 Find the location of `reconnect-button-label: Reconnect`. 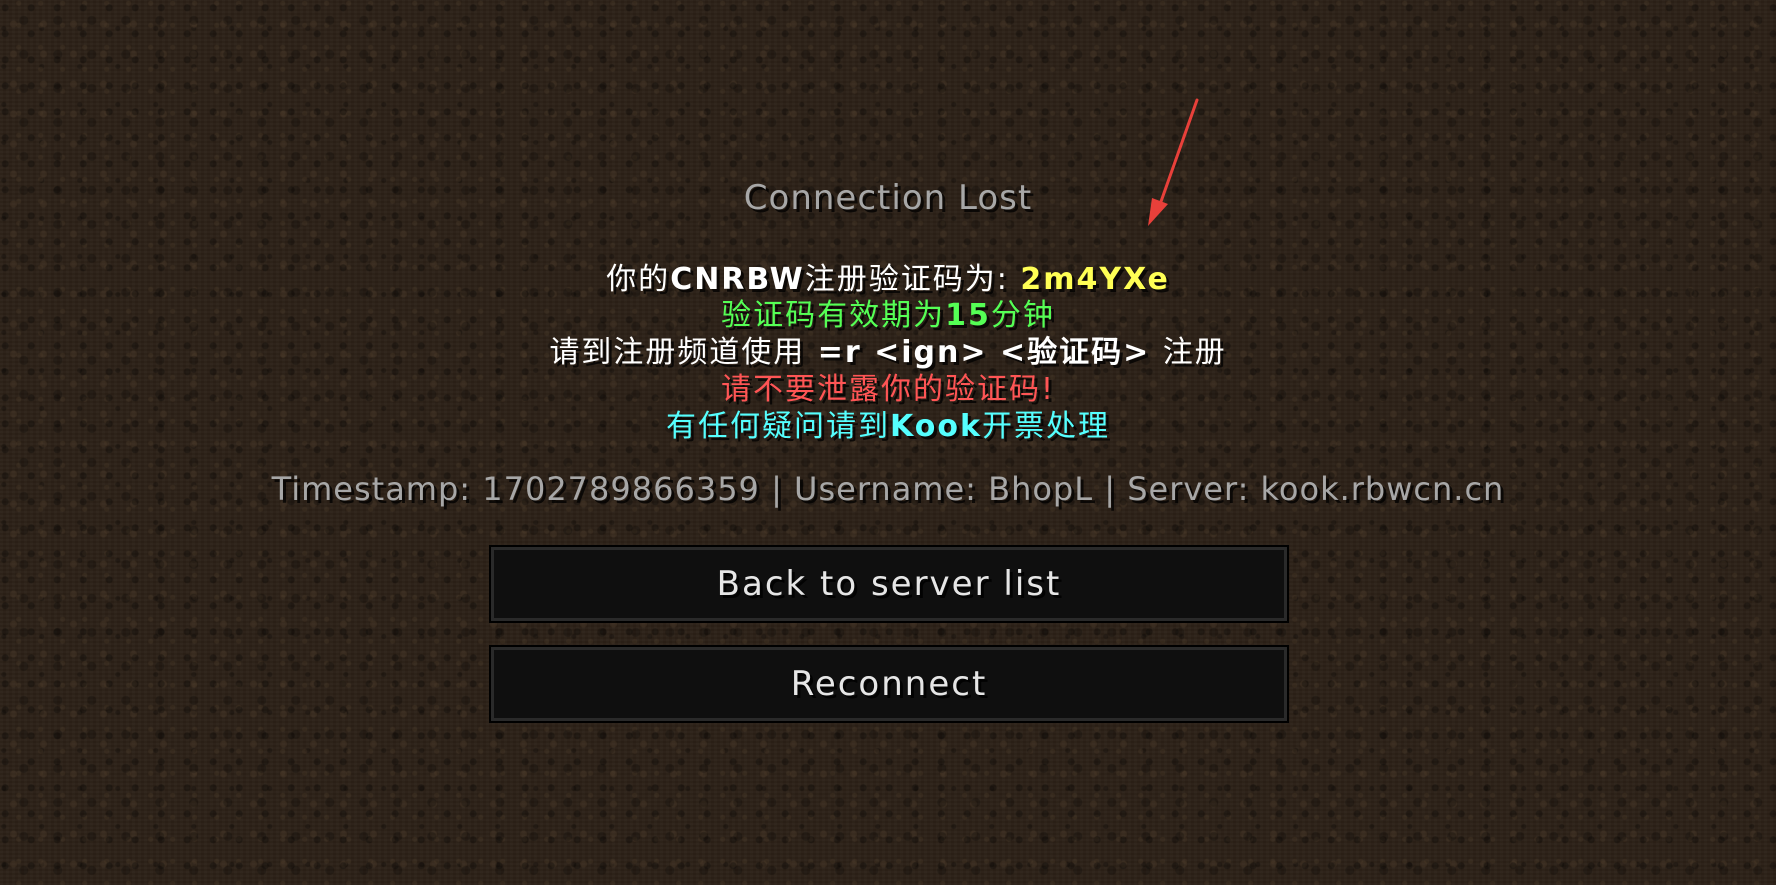

reconnect-button-label: Reconnect is located at coordinates (889, 684).